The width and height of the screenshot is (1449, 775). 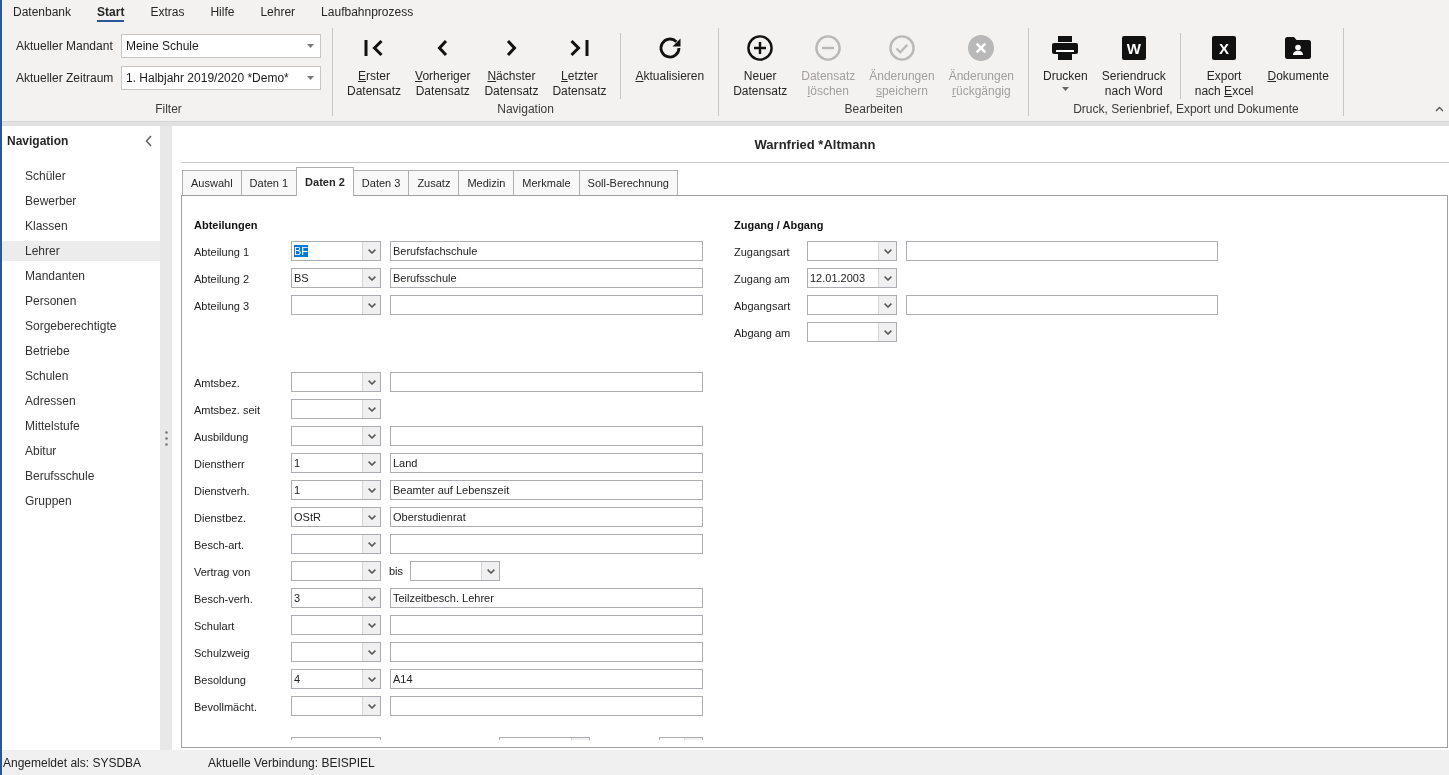 I want to click on combo-field: BS, so click(x=336, y=278).